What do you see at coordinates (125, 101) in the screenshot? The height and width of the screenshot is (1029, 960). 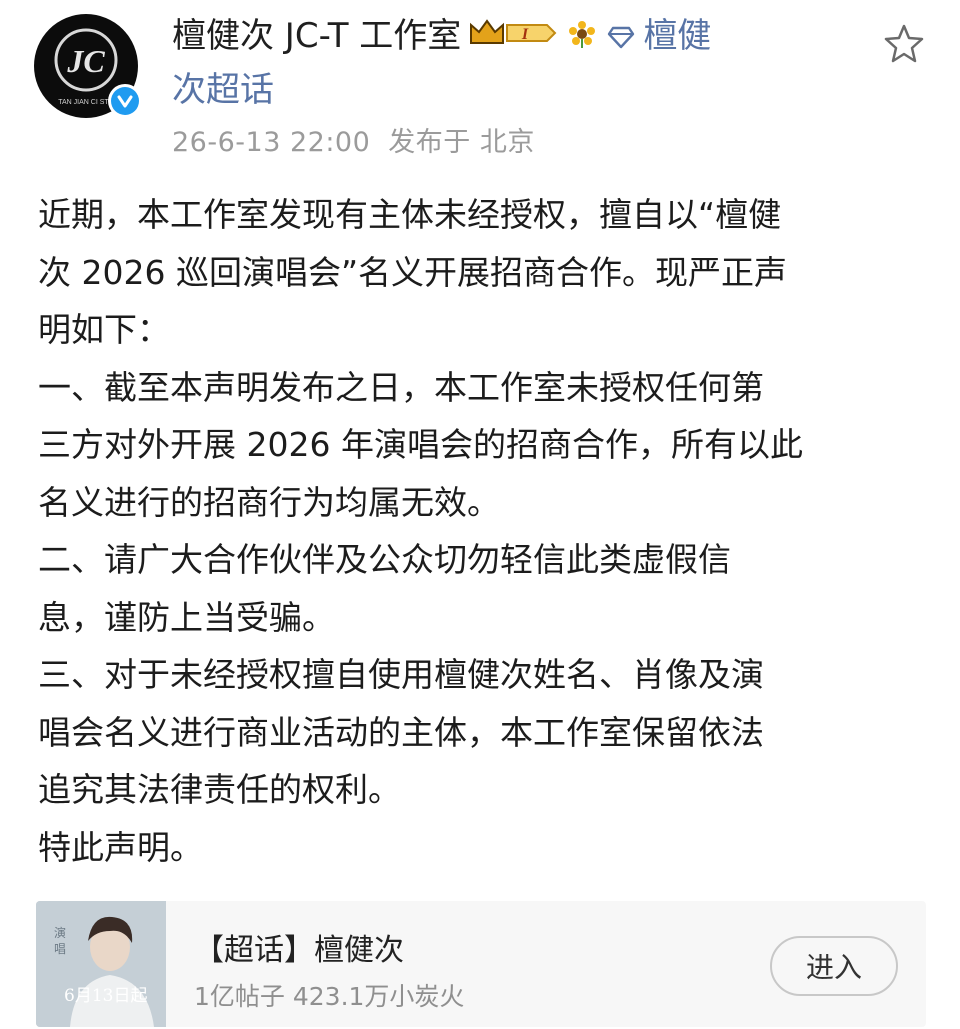 I see `verified-badge-icon` at bounding box center [125, 101].